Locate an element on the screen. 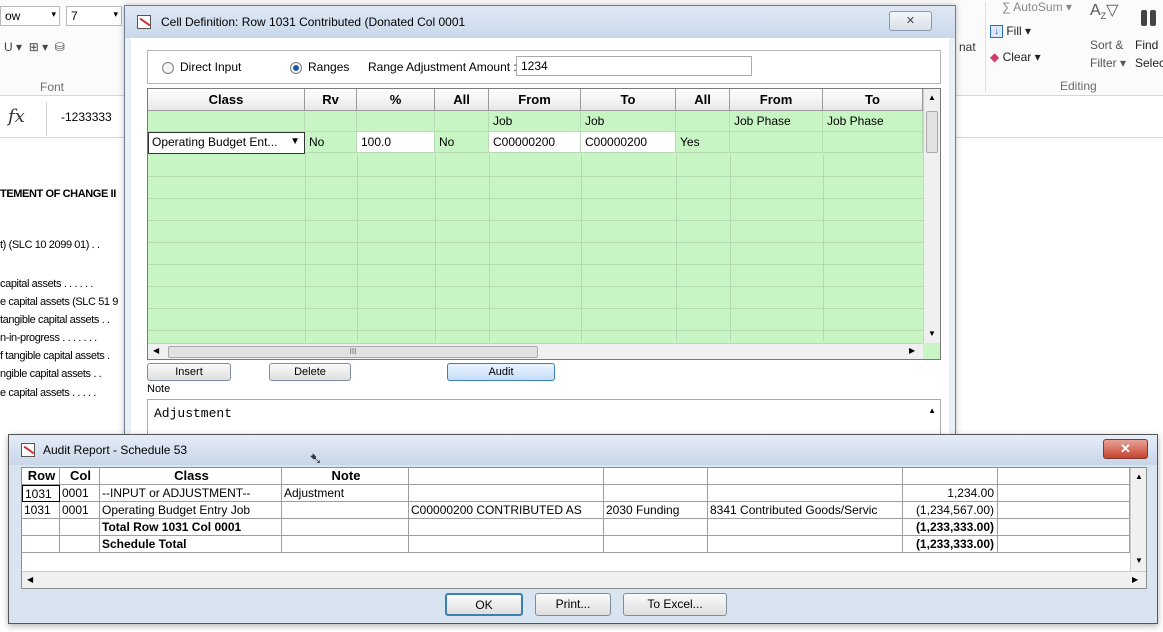 Image resolution: width=1163 pixels, height=632 pixels. audit-header-row: Row is located at coordinates (41, 476).